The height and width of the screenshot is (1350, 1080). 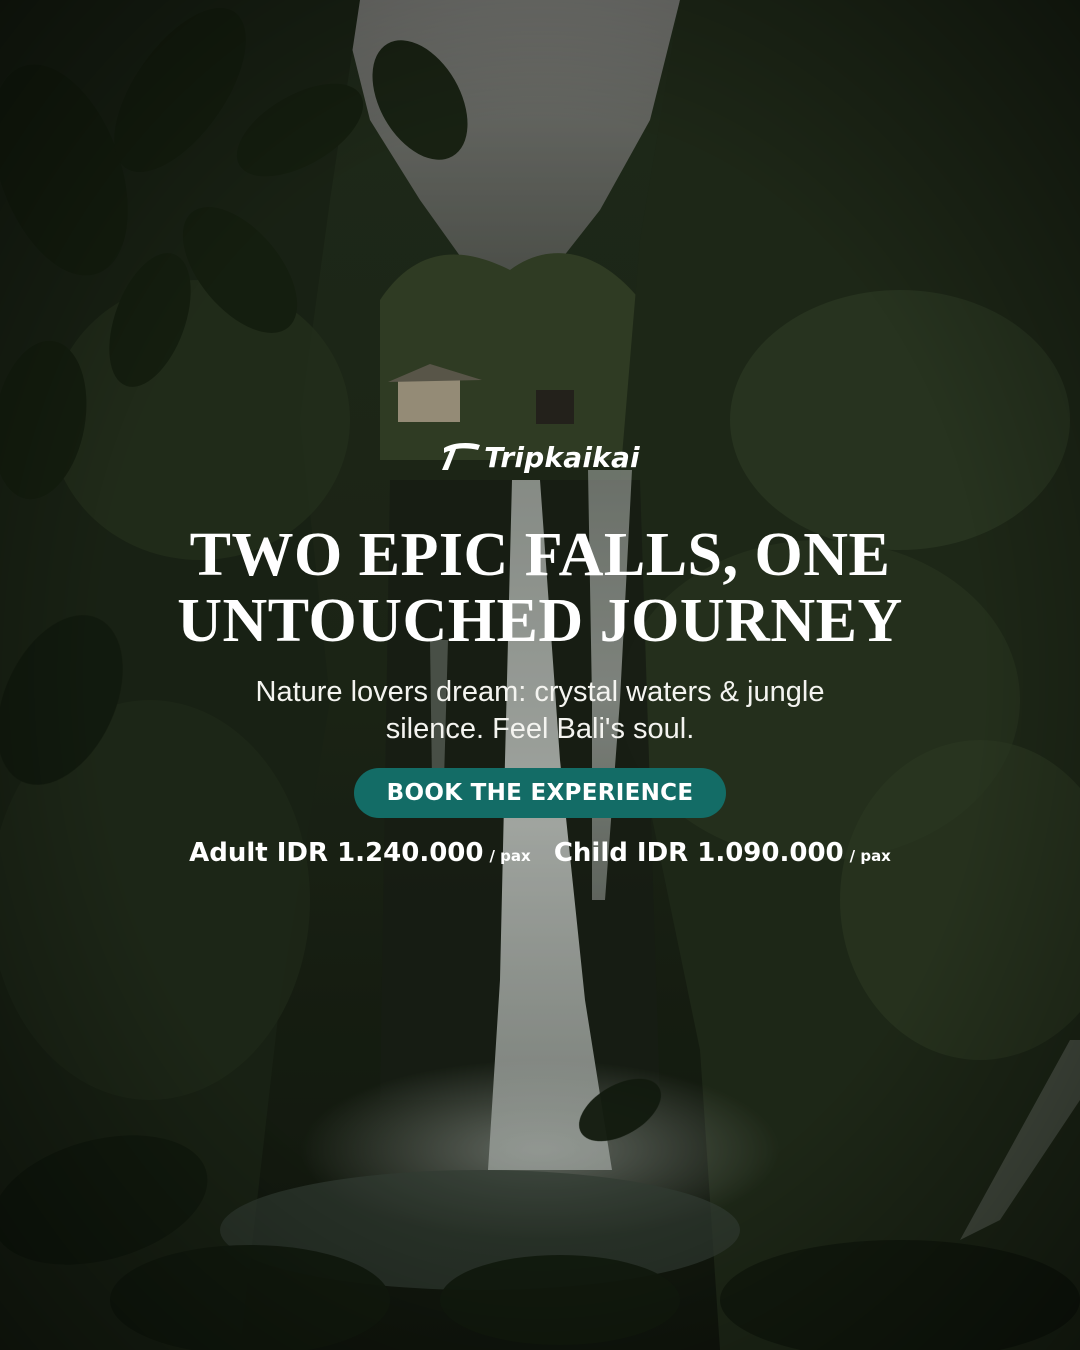 What do you see at coordinates (540, 621) in the screenshot?
I see `headline-line-2: UNTOUCHED JOURNEY` at bounding box center [540, 621].